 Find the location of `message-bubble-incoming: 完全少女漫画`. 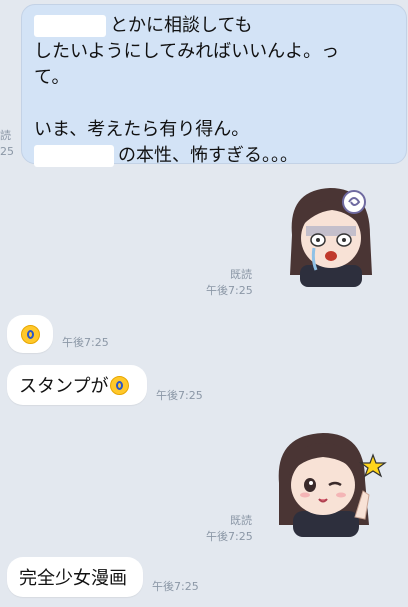

message-bubble-incoming: 完全少女漫画 is located at coordinates (75, 577).